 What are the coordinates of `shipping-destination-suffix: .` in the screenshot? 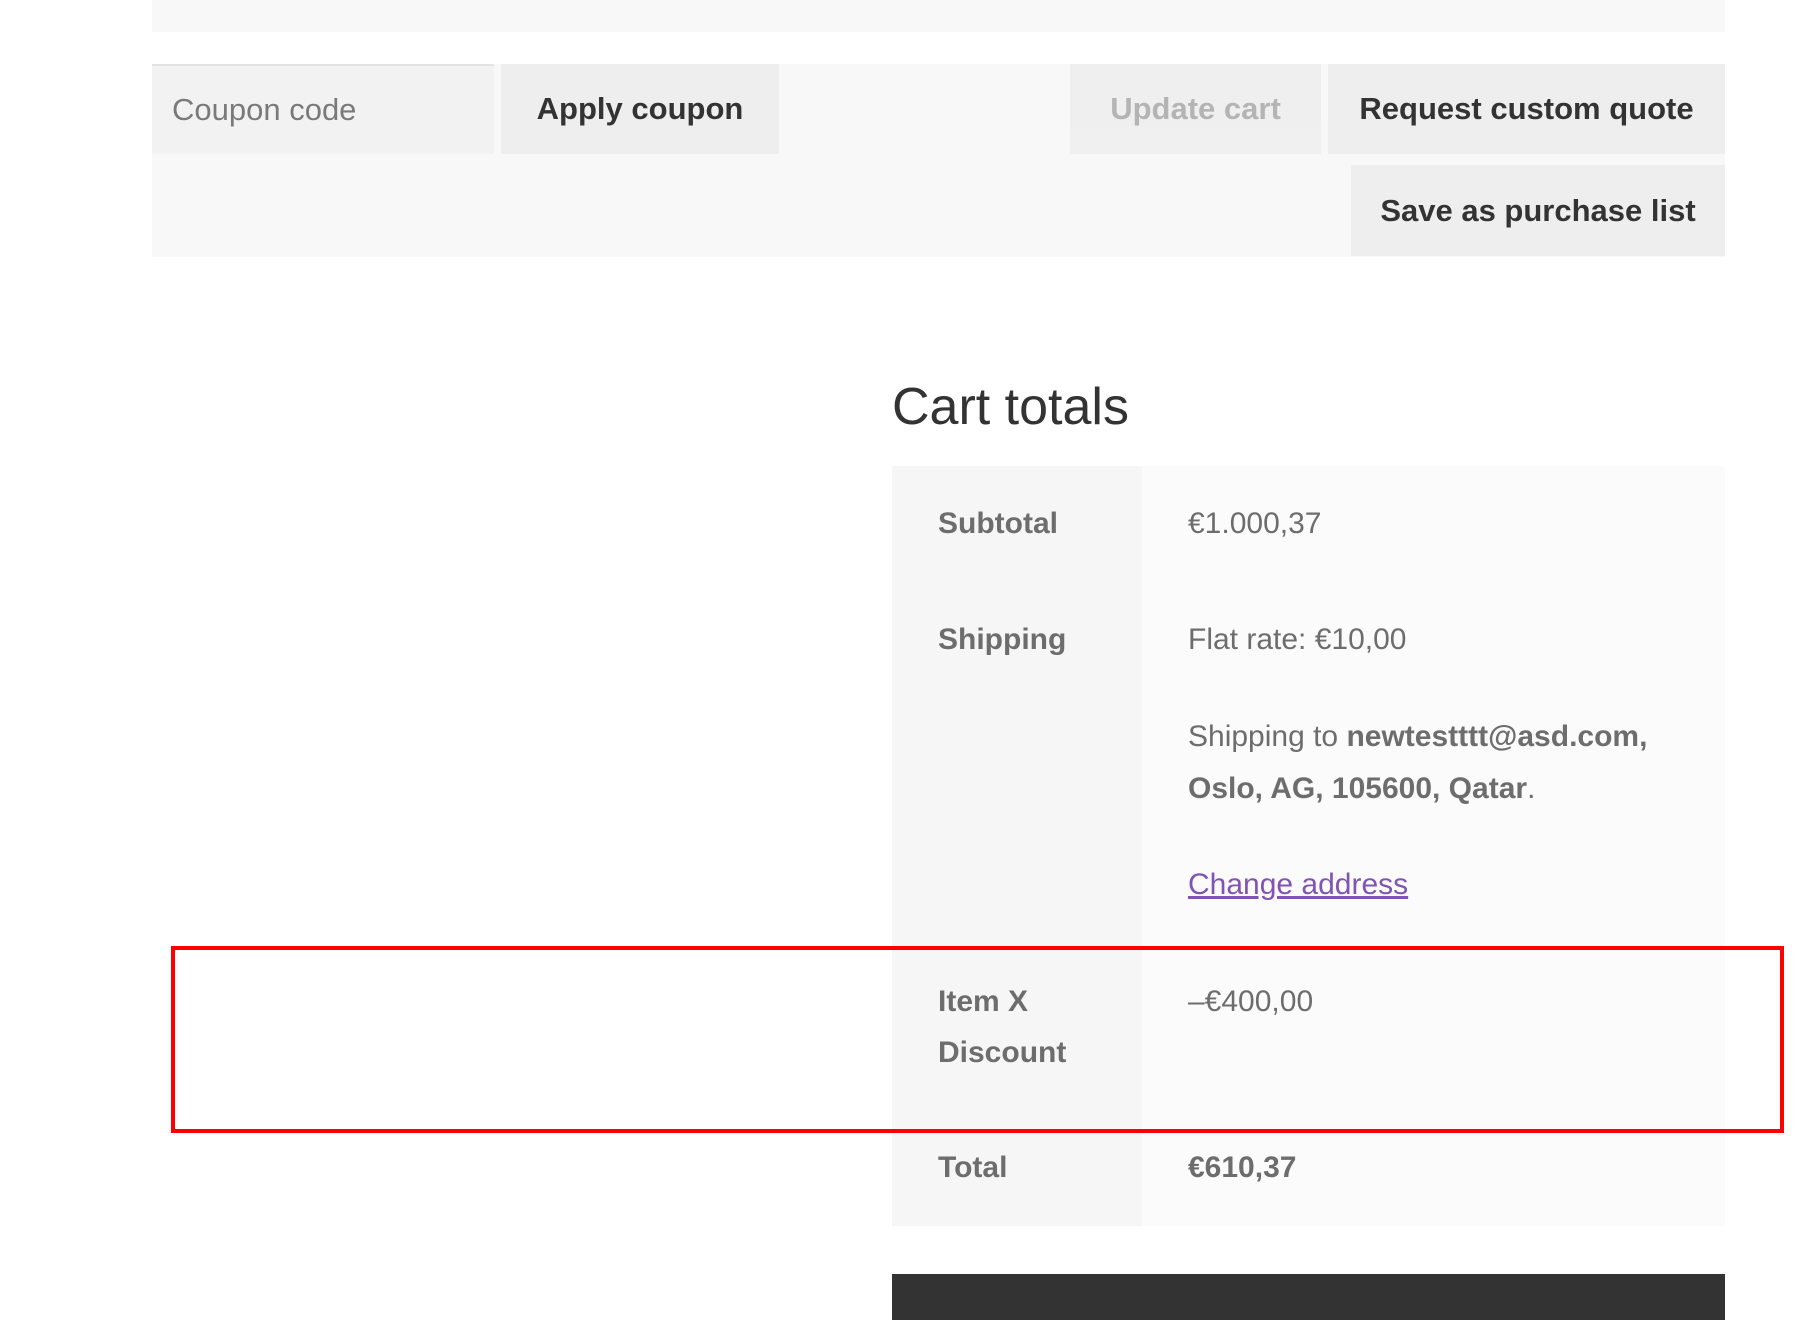 It's located at (1531, 788).